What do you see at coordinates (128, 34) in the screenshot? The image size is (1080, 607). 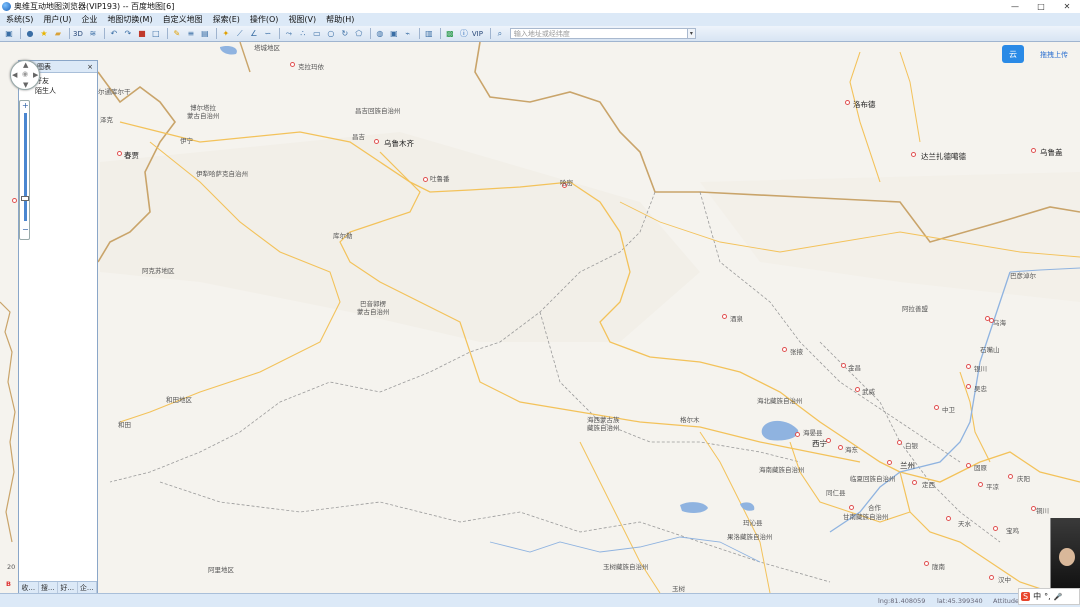 I see `redo-icon: ↷` at bounding box center [128, 34].